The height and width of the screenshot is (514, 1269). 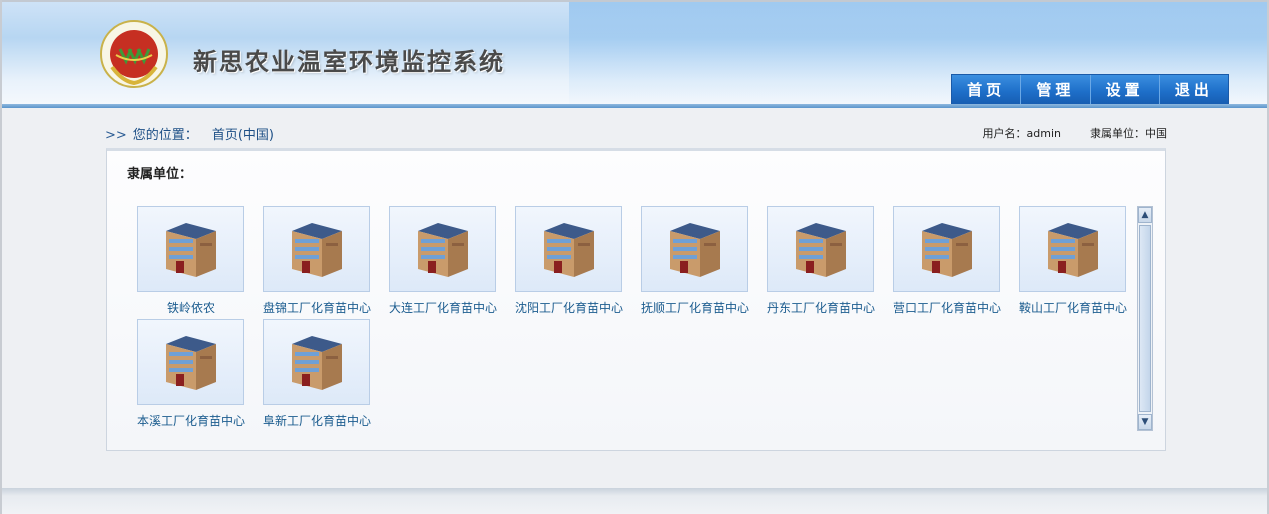 I want to click on nav-home: 首页, so click(x=987, y=90).